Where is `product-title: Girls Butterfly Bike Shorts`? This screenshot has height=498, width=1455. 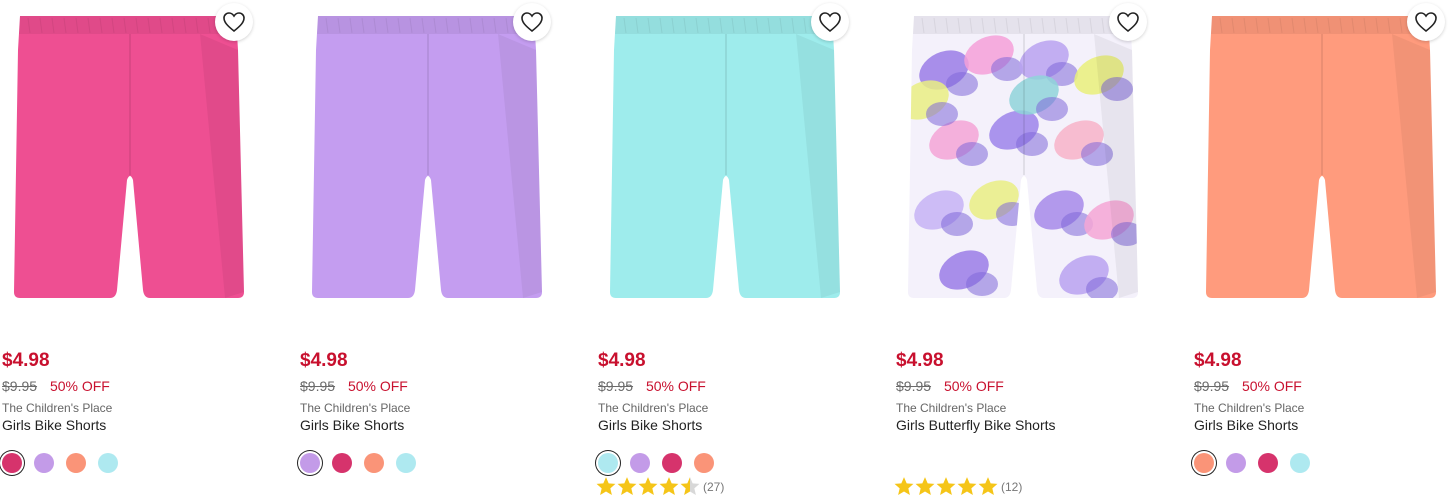
product-title: Girls Butterfly Bike Shorts is located at coordinates (976, 425).